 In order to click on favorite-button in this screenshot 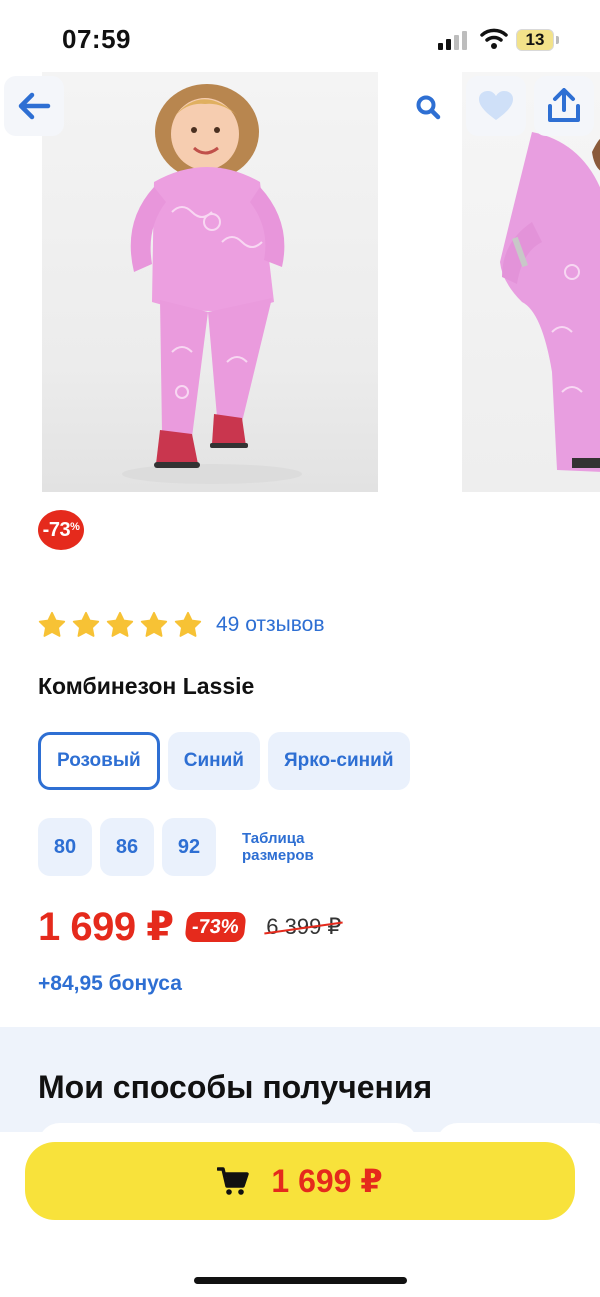, I will do `click(496, 106)`.